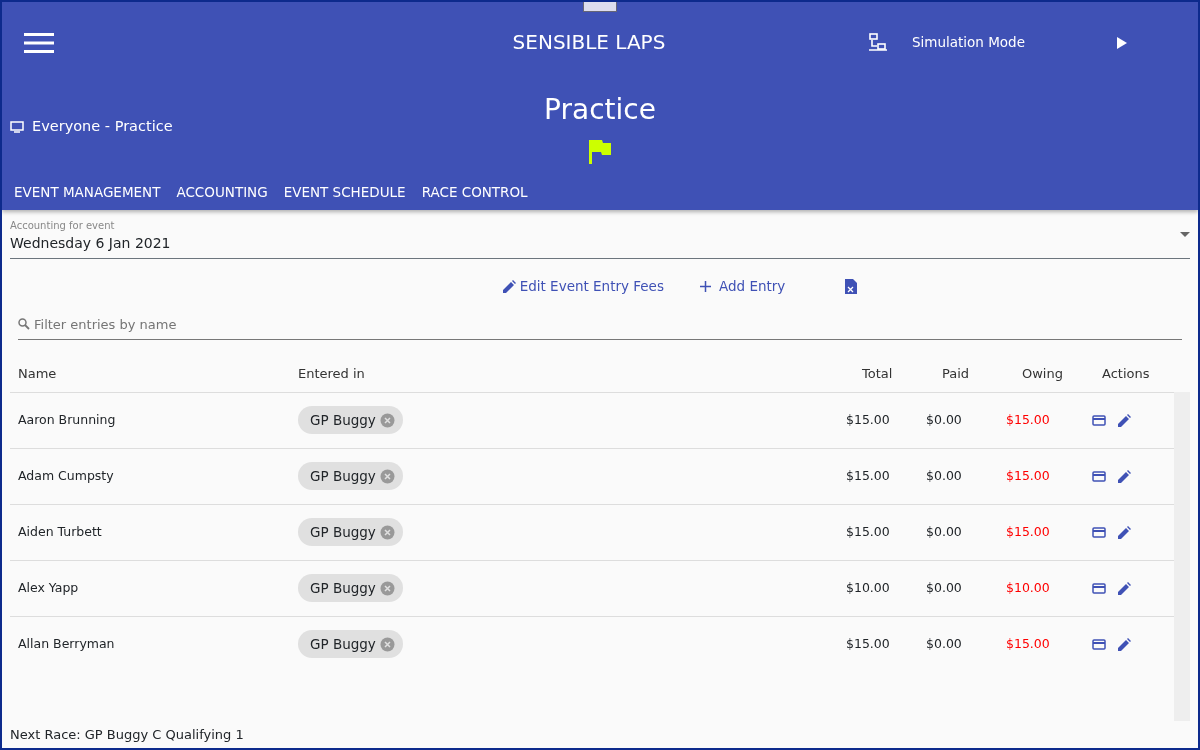 The height and width of the screenshot is (750, 1200). Describe the element at coordinates (332, 374) in the screenshot. I see `column-header: Entered in` at that location.